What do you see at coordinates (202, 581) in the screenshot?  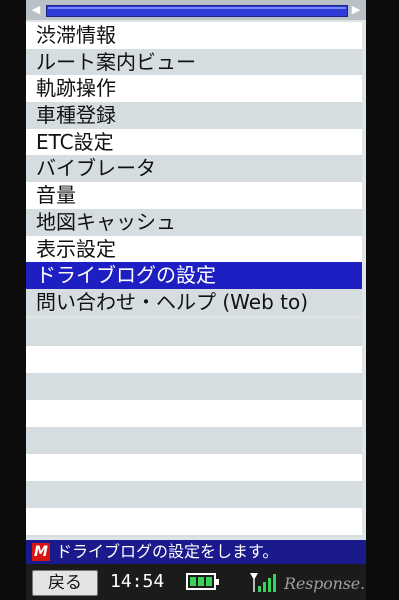 I see `battery-icon` at bounding box center [202, 581].